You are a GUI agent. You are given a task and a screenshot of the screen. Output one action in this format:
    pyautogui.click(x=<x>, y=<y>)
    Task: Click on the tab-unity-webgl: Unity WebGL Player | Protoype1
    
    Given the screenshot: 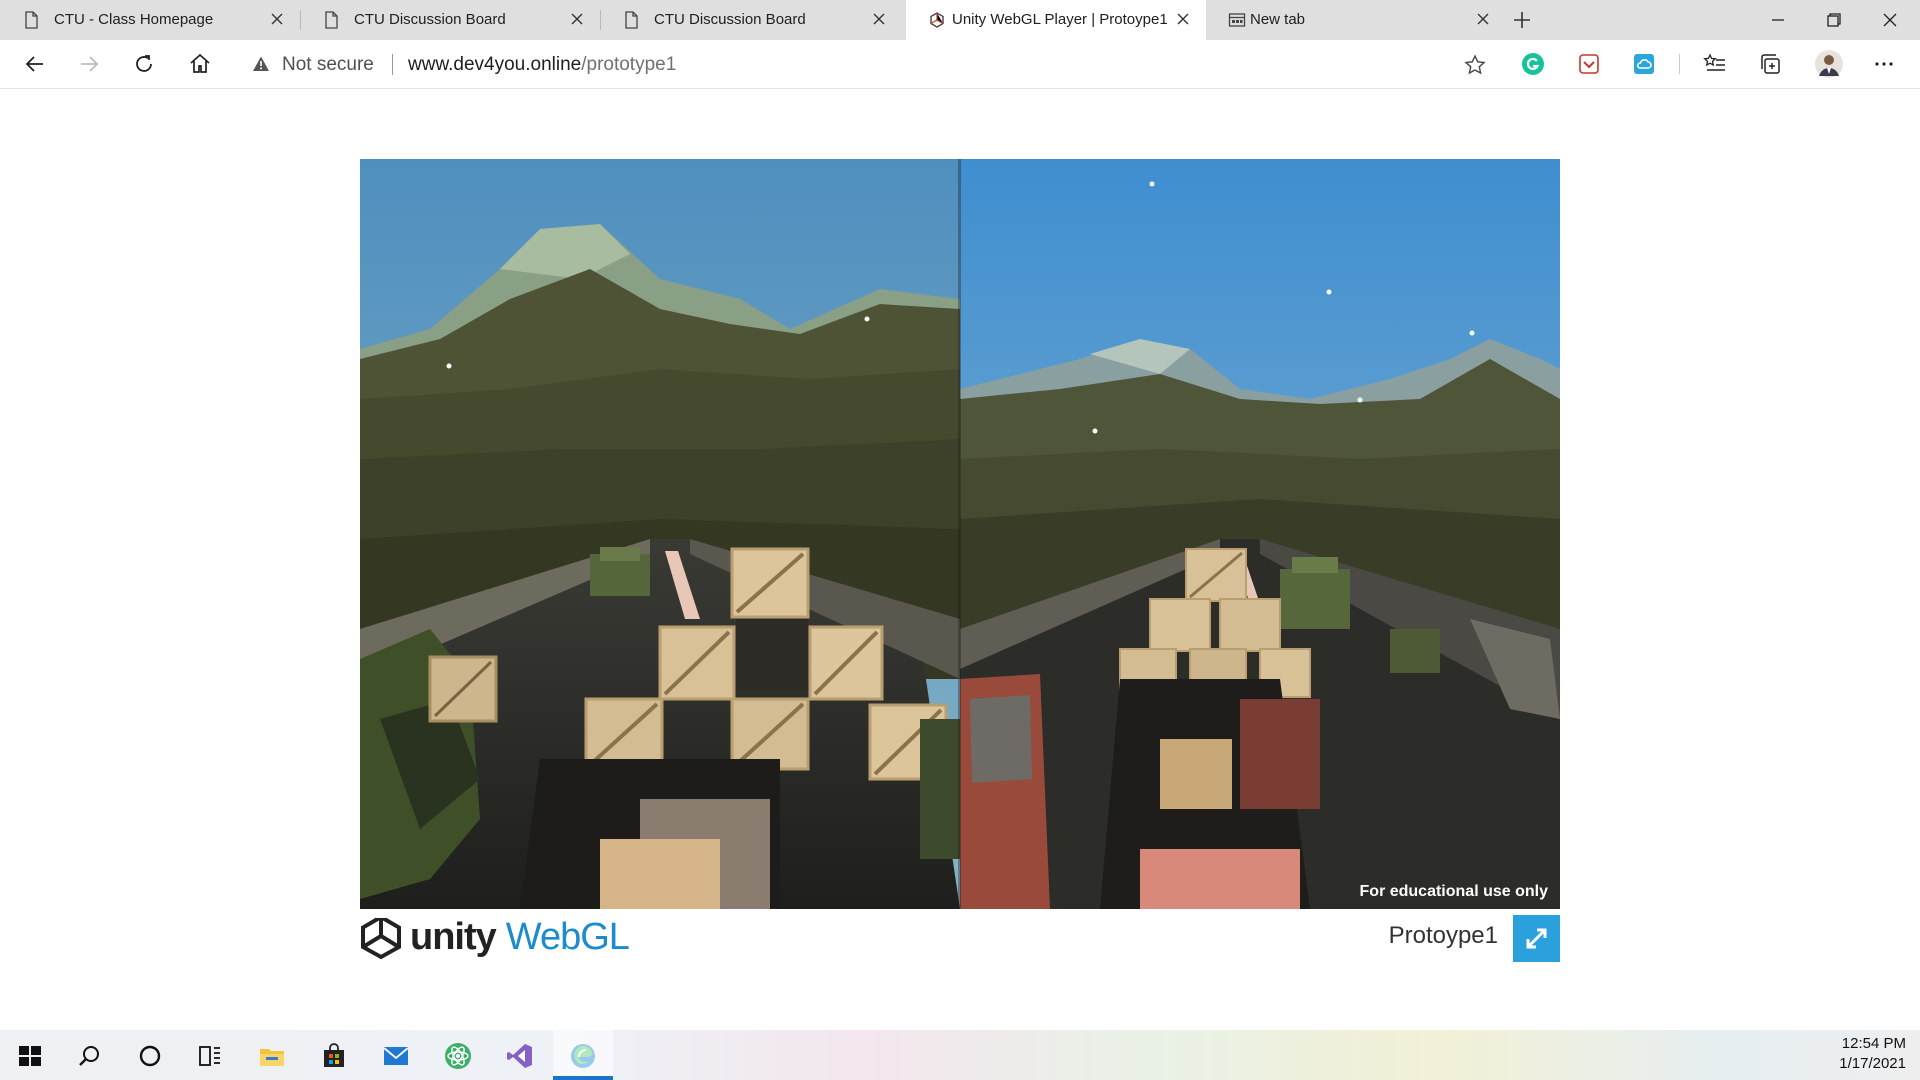 What is the action you would take?
    pyautogui.click(x=1056, y=20)
    